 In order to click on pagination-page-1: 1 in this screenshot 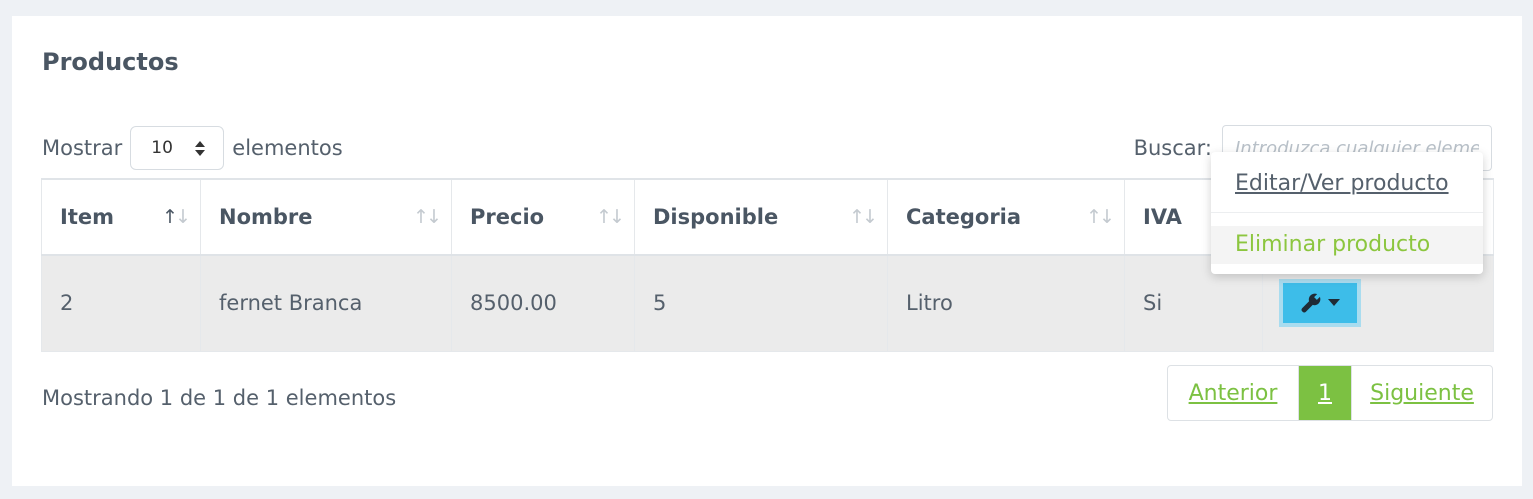, I will do `click(1325, 393)`.